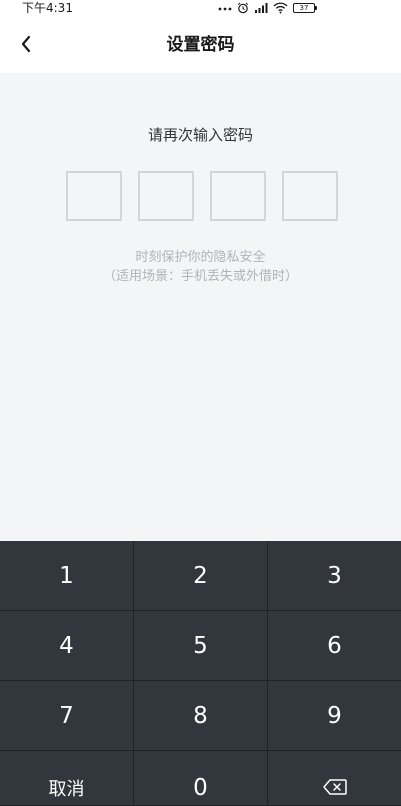 The width and height of the screenshot is (401, 806). Describe the element at coordinates (334, 576) in the screenshot. I see `key-3: 3` at that location.